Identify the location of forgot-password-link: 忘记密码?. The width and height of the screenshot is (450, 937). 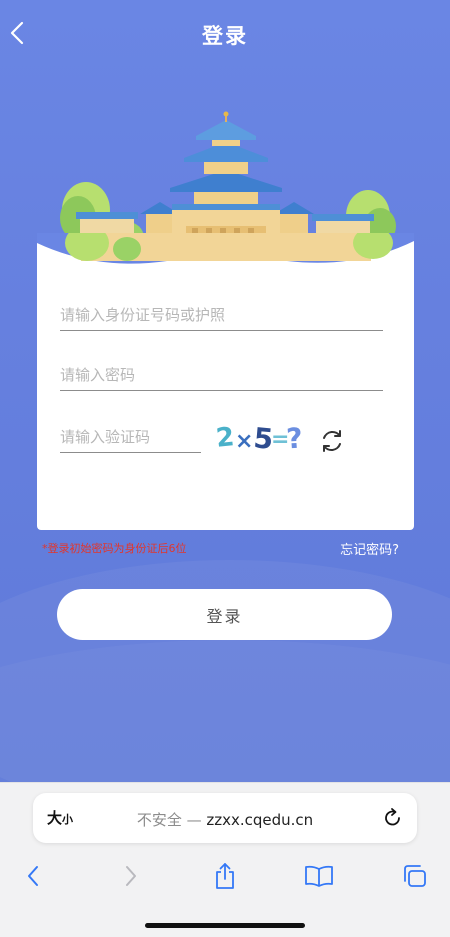
(369, 548).